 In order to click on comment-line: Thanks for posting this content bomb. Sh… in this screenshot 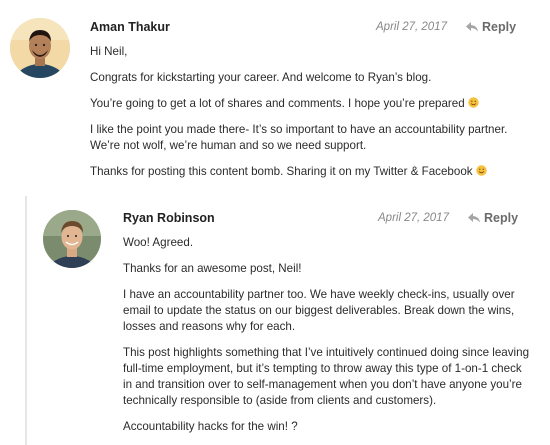, I will do `click(281, 171)`.